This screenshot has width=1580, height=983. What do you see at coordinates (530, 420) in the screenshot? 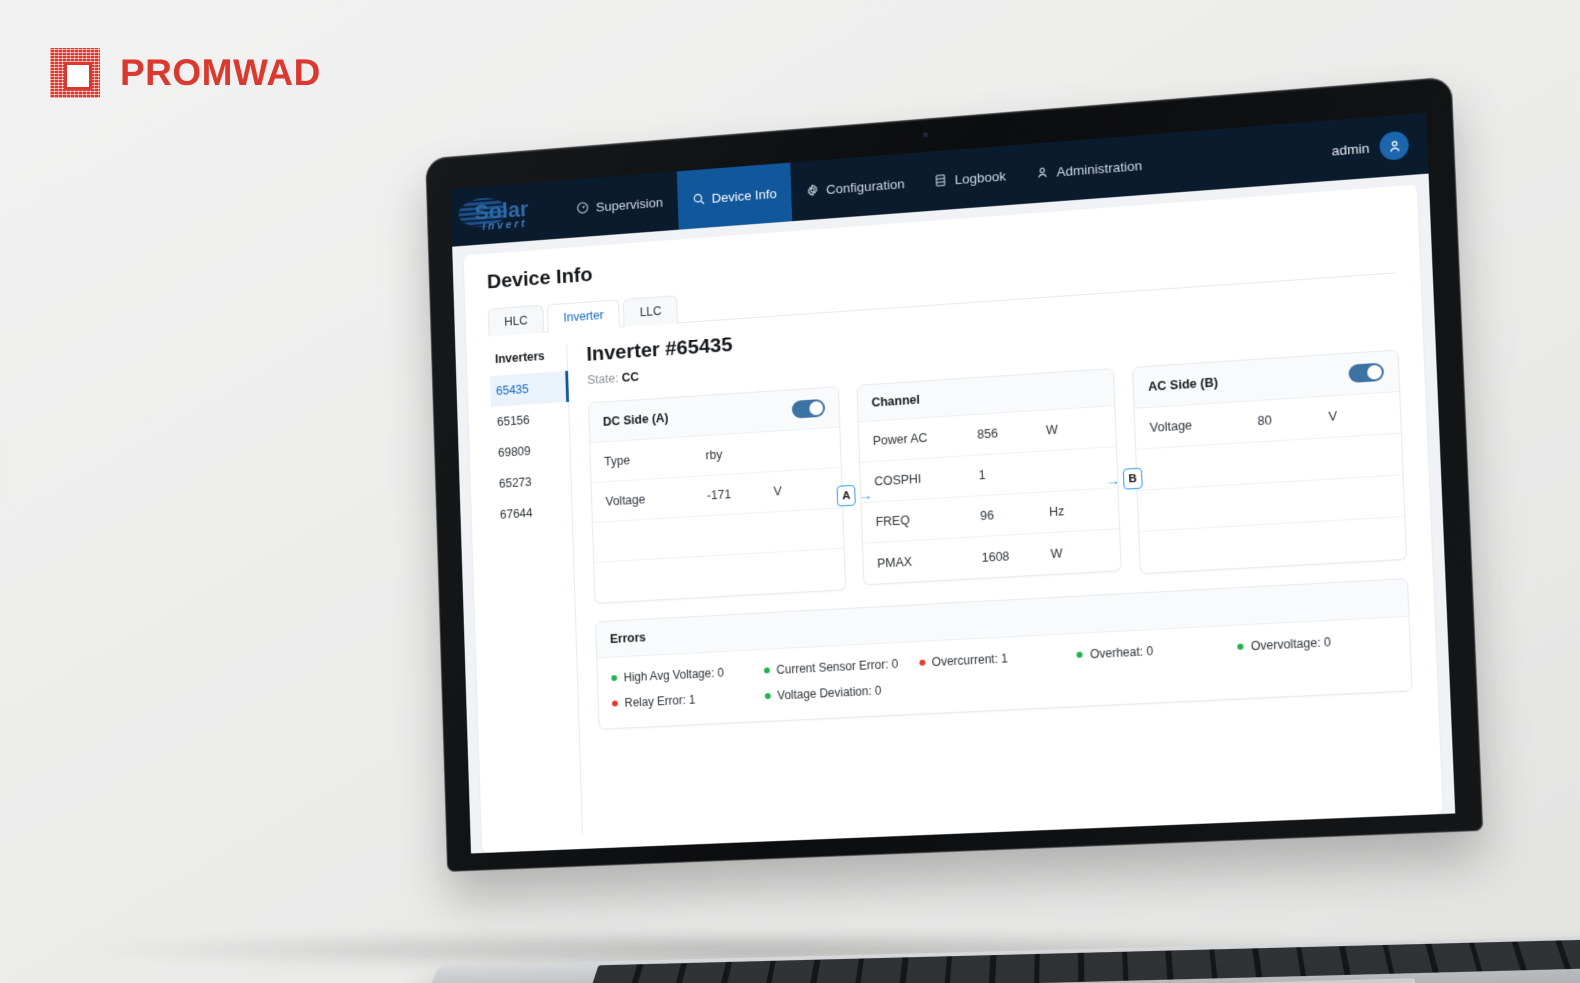
I see `list-item: 65156` at bounding box center [530, 420].